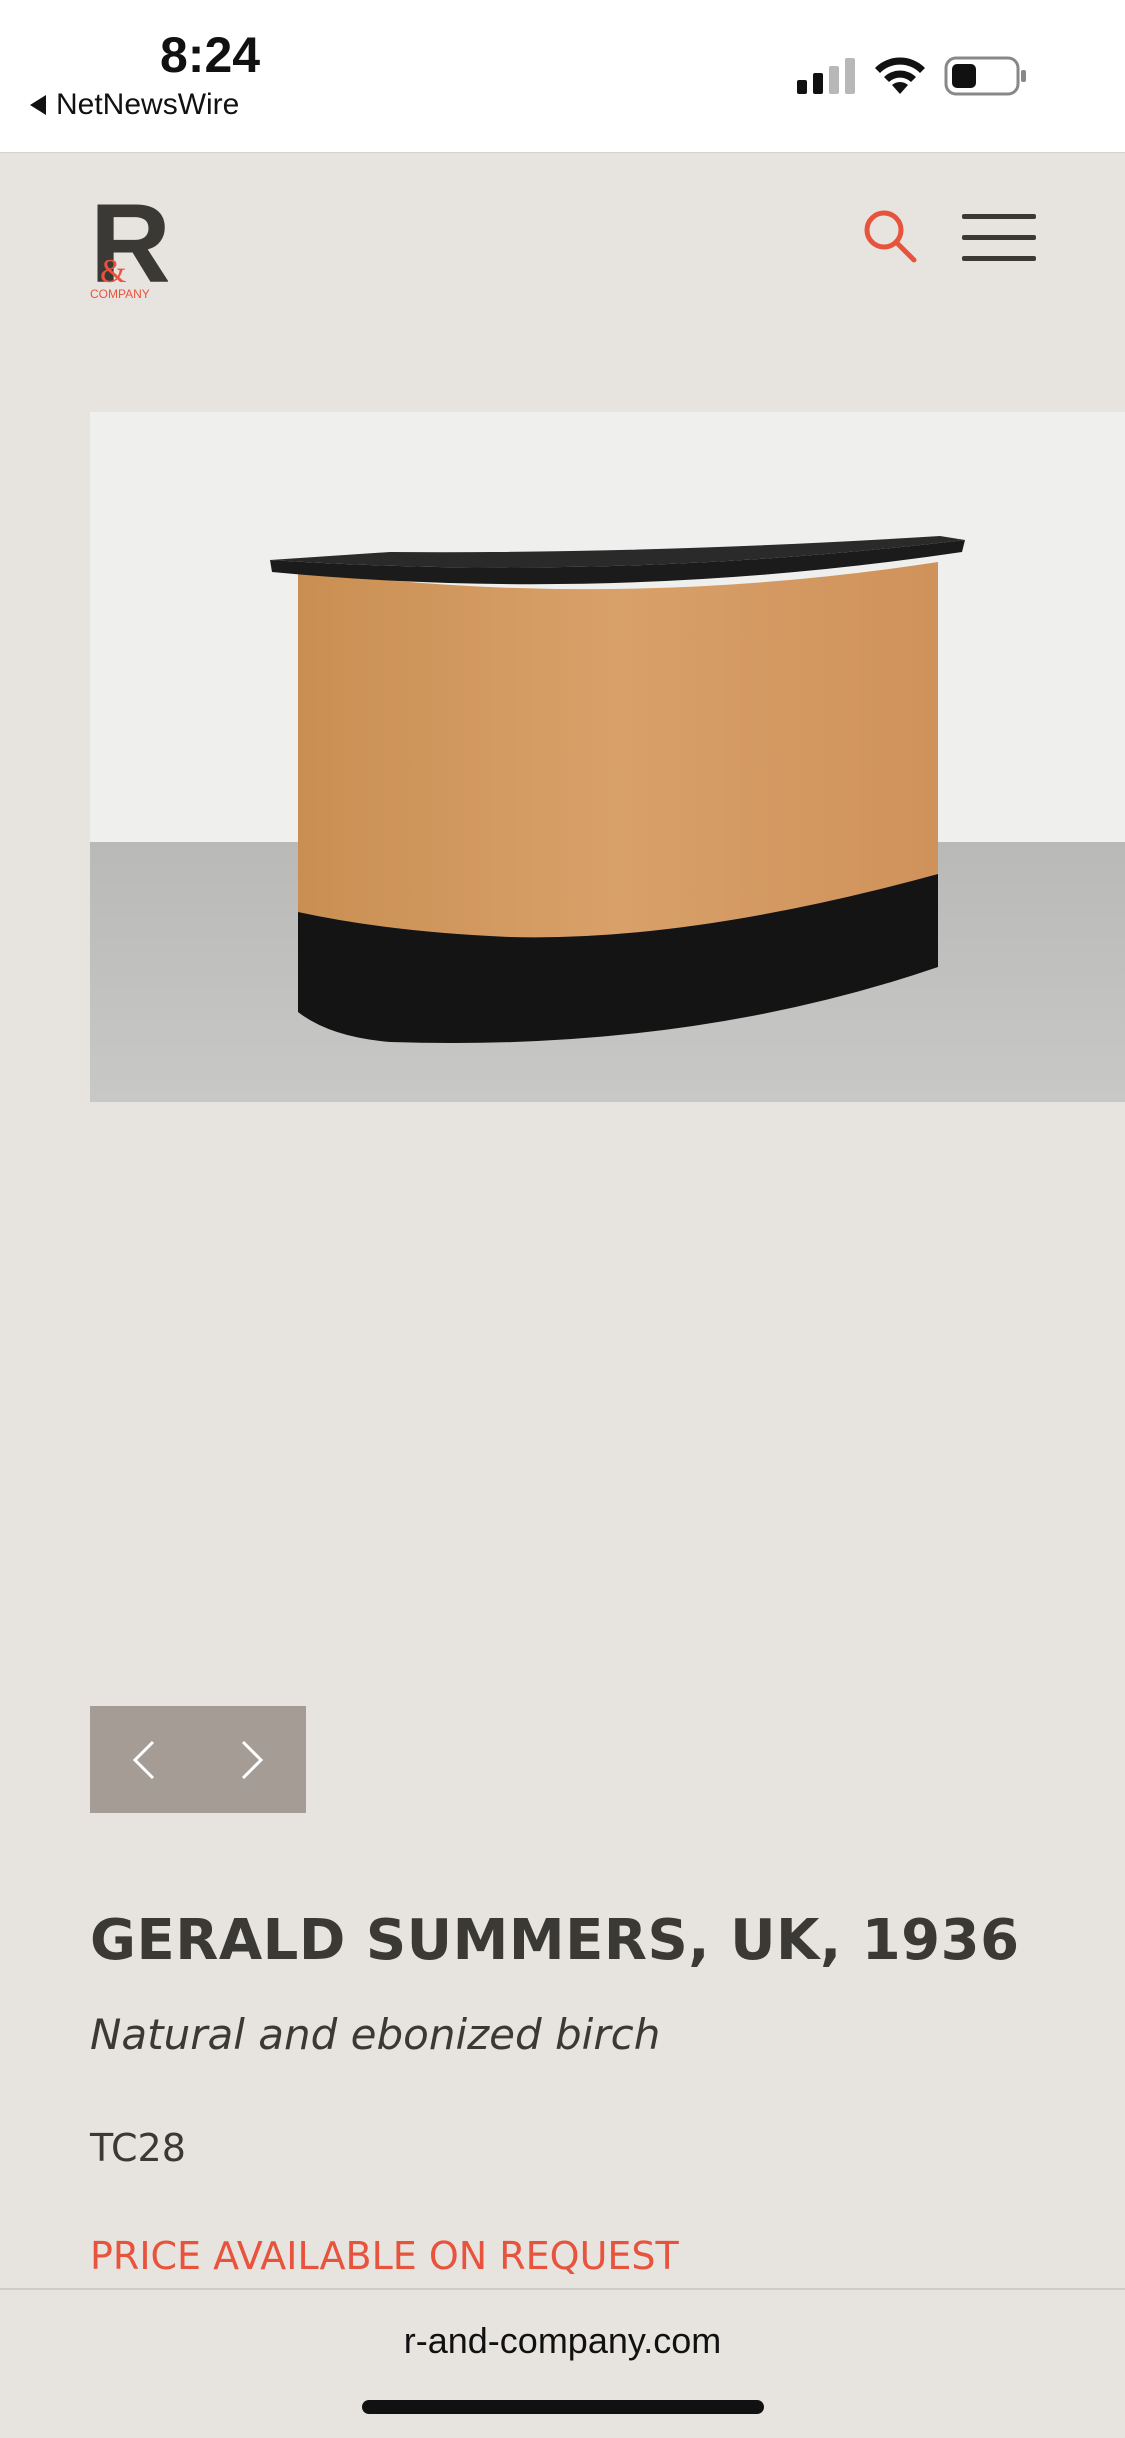  What do you see at coordinates (563, 2407) in the screenshot?
I see `home-indicator` at bounding box center [563, 2407].